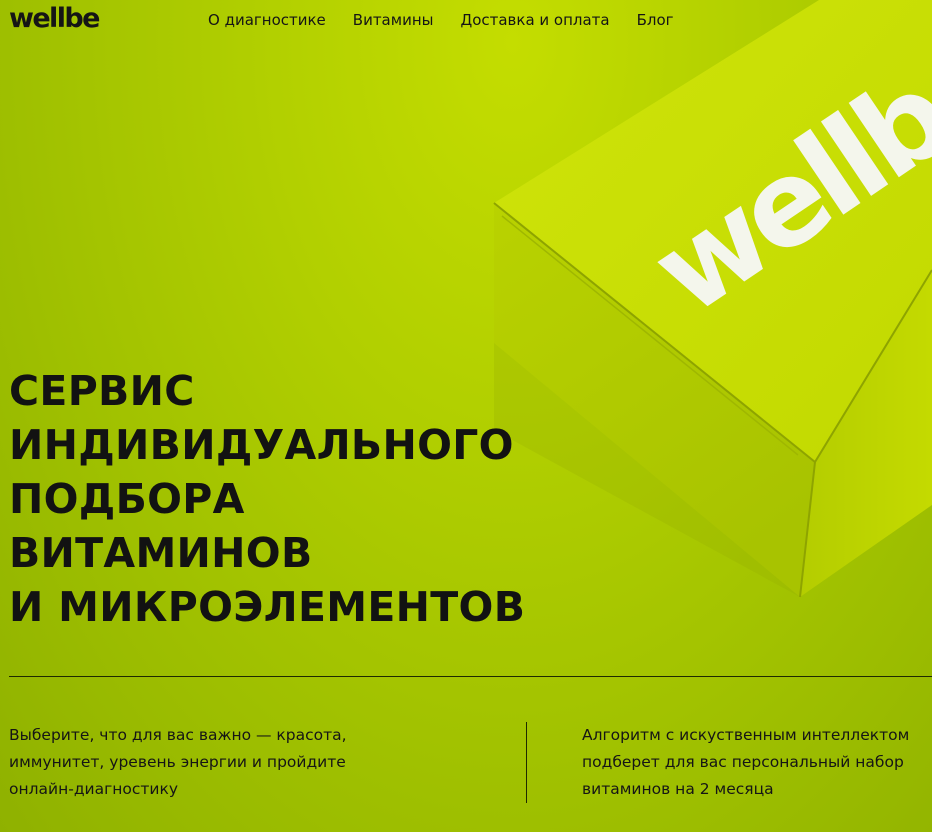 The height and width of the screenshot is (832, 932). Describe the element at coordinates (678, 789) in the screenshot. I see `feature-text-line: витаминов на 2 месяца` at that location.